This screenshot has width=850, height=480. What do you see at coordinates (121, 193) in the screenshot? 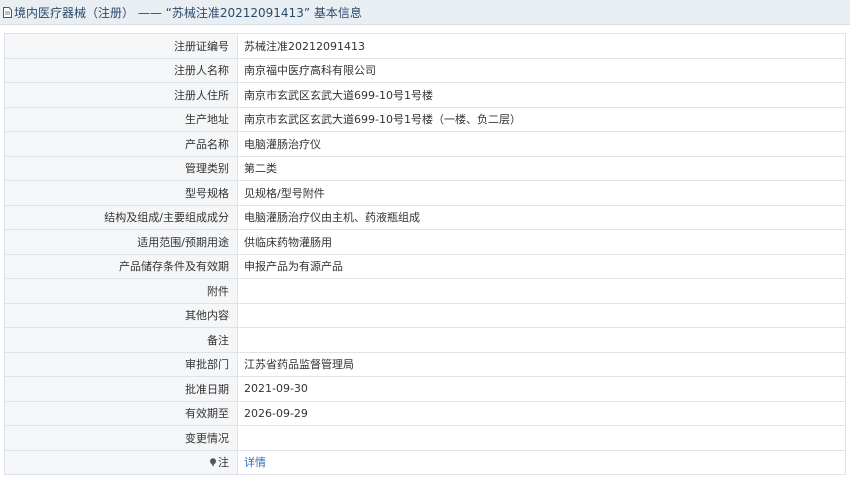
I see `row-label: 型号规格` at bounding box center [121, 193].